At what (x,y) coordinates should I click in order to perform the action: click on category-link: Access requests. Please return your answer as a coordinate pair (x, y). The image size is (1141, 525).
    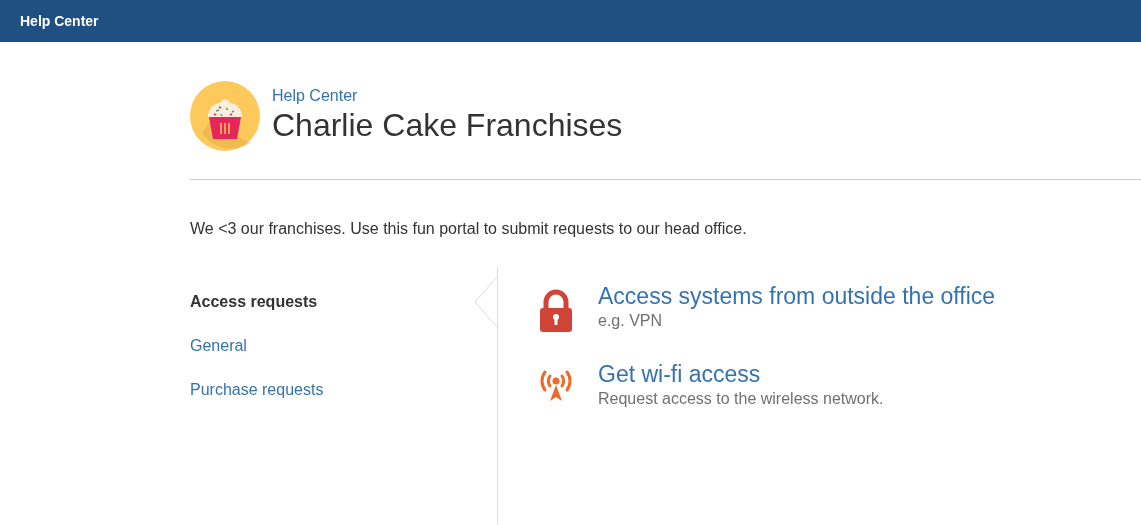
    Looking at the image, I should click on (254, 301).